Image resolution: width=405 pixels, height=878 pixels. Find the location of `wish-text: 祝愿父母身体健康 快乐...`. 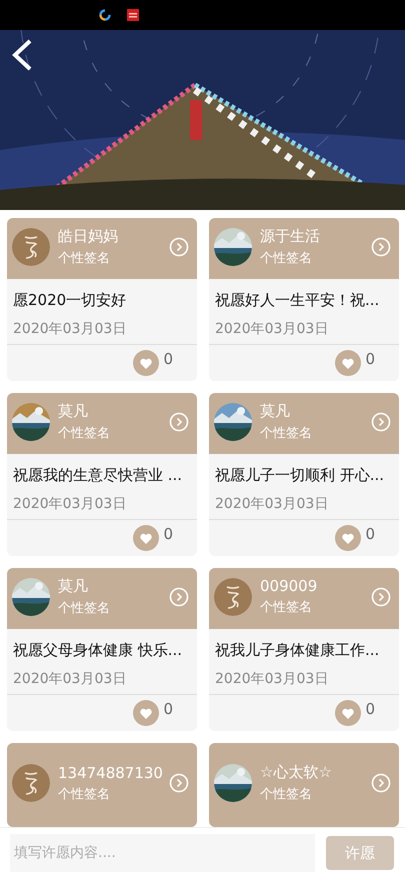

wish-text: 祝愿父母身体健康 快乐... is located at coordinates (98, 650).